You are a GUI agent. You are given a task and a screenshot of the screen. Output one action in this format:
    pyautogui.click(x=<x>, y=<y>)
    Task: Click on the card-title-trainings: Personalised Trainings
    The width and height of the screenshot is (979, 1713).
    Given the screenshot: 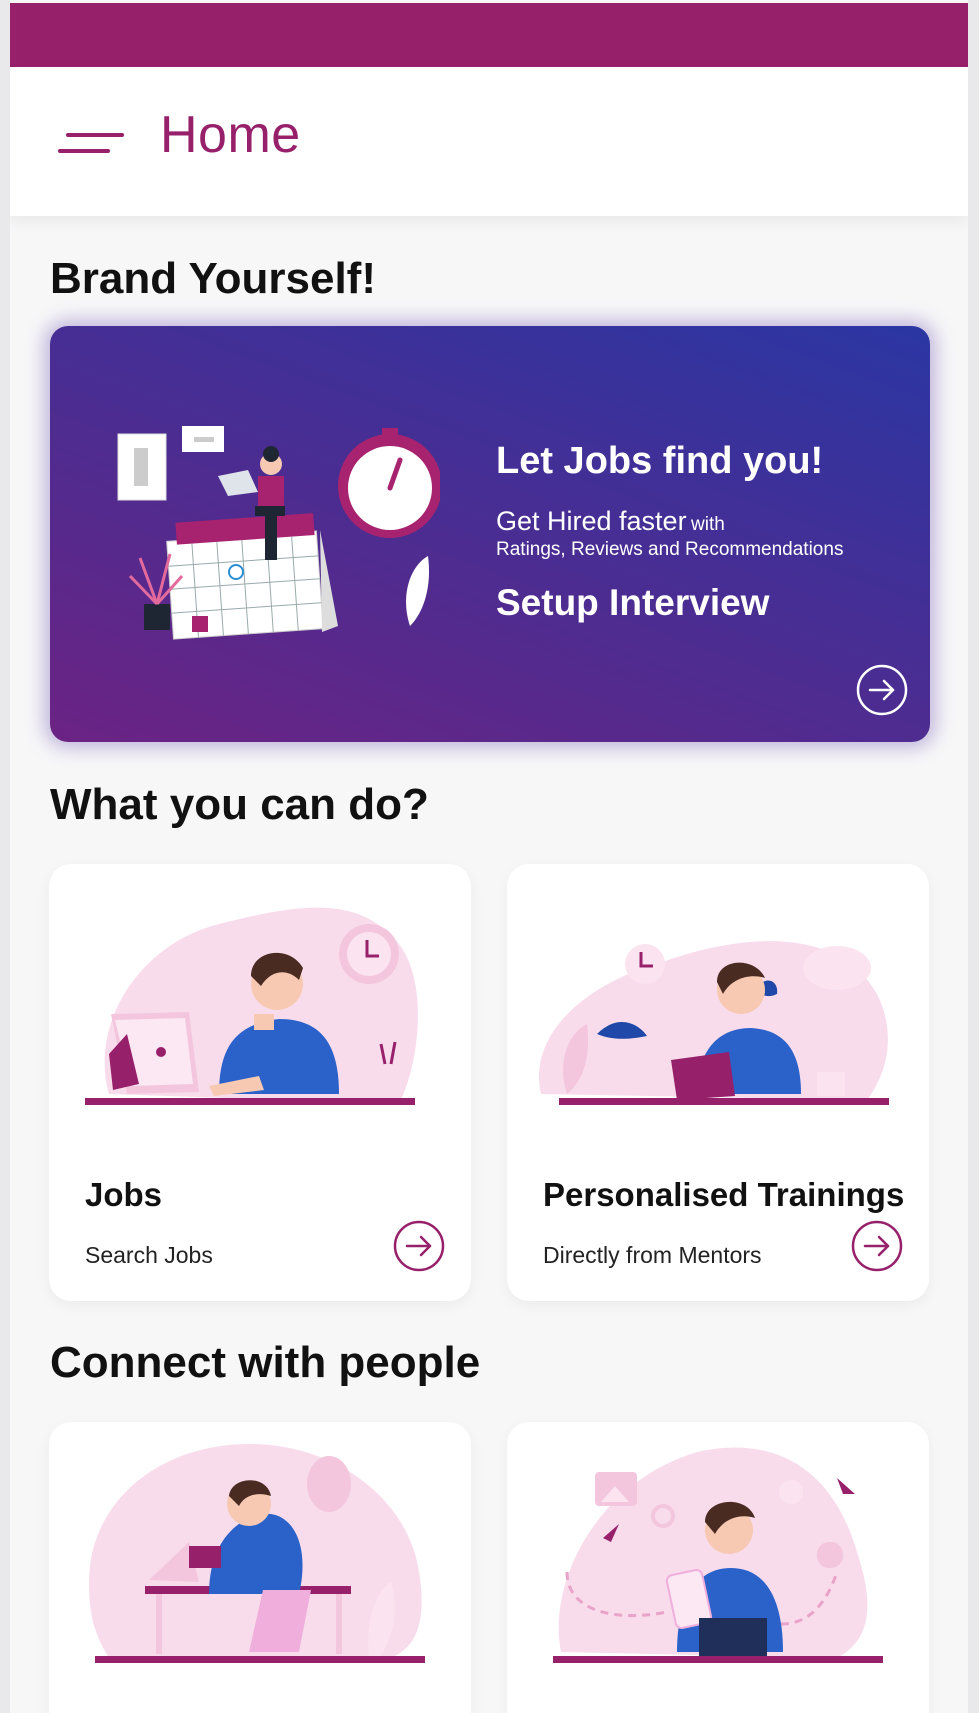 What is the action you would take?
    pyautogui.click(x=724, y=1194)
    